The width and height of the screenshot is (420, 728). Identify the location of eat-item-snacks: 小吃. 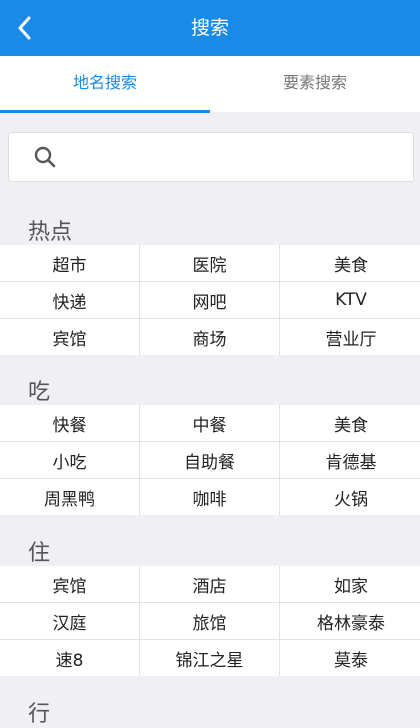
(69, 460).